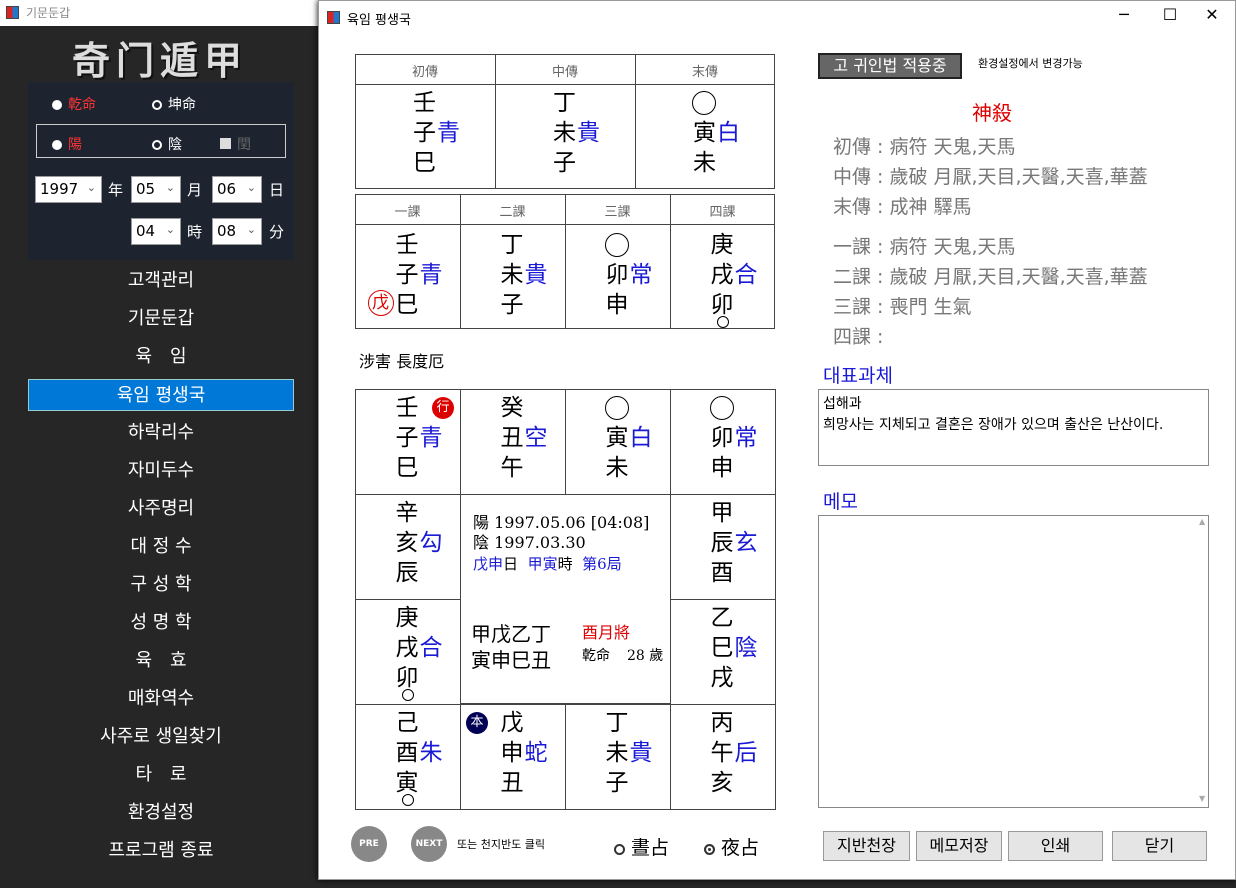 This screenshot has height=888, width=1236. What do you see at coordinates (161, 357) in the screenshot?
I see `menu-item: 육 임` at bounding box center [161, 357].